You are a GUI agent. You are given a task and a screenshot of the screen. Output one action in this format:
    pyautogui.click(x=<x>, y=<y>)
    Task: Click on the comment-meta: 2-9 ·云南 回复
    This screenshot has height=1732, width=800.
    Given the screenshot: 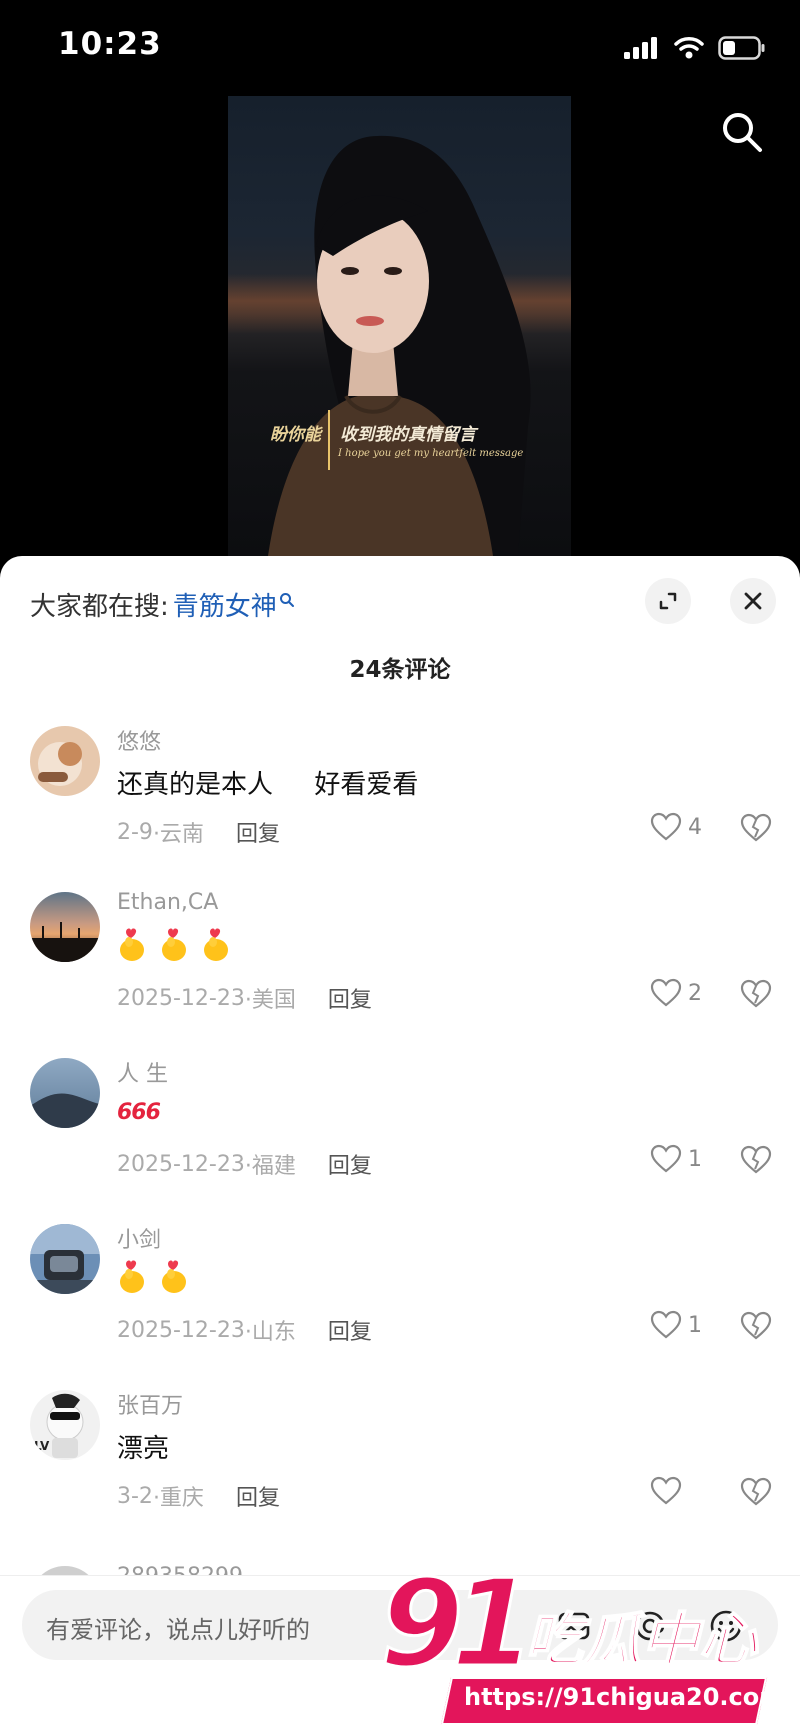 What is the action you would take?
    pyautogui.click(x=198, y=832)
    